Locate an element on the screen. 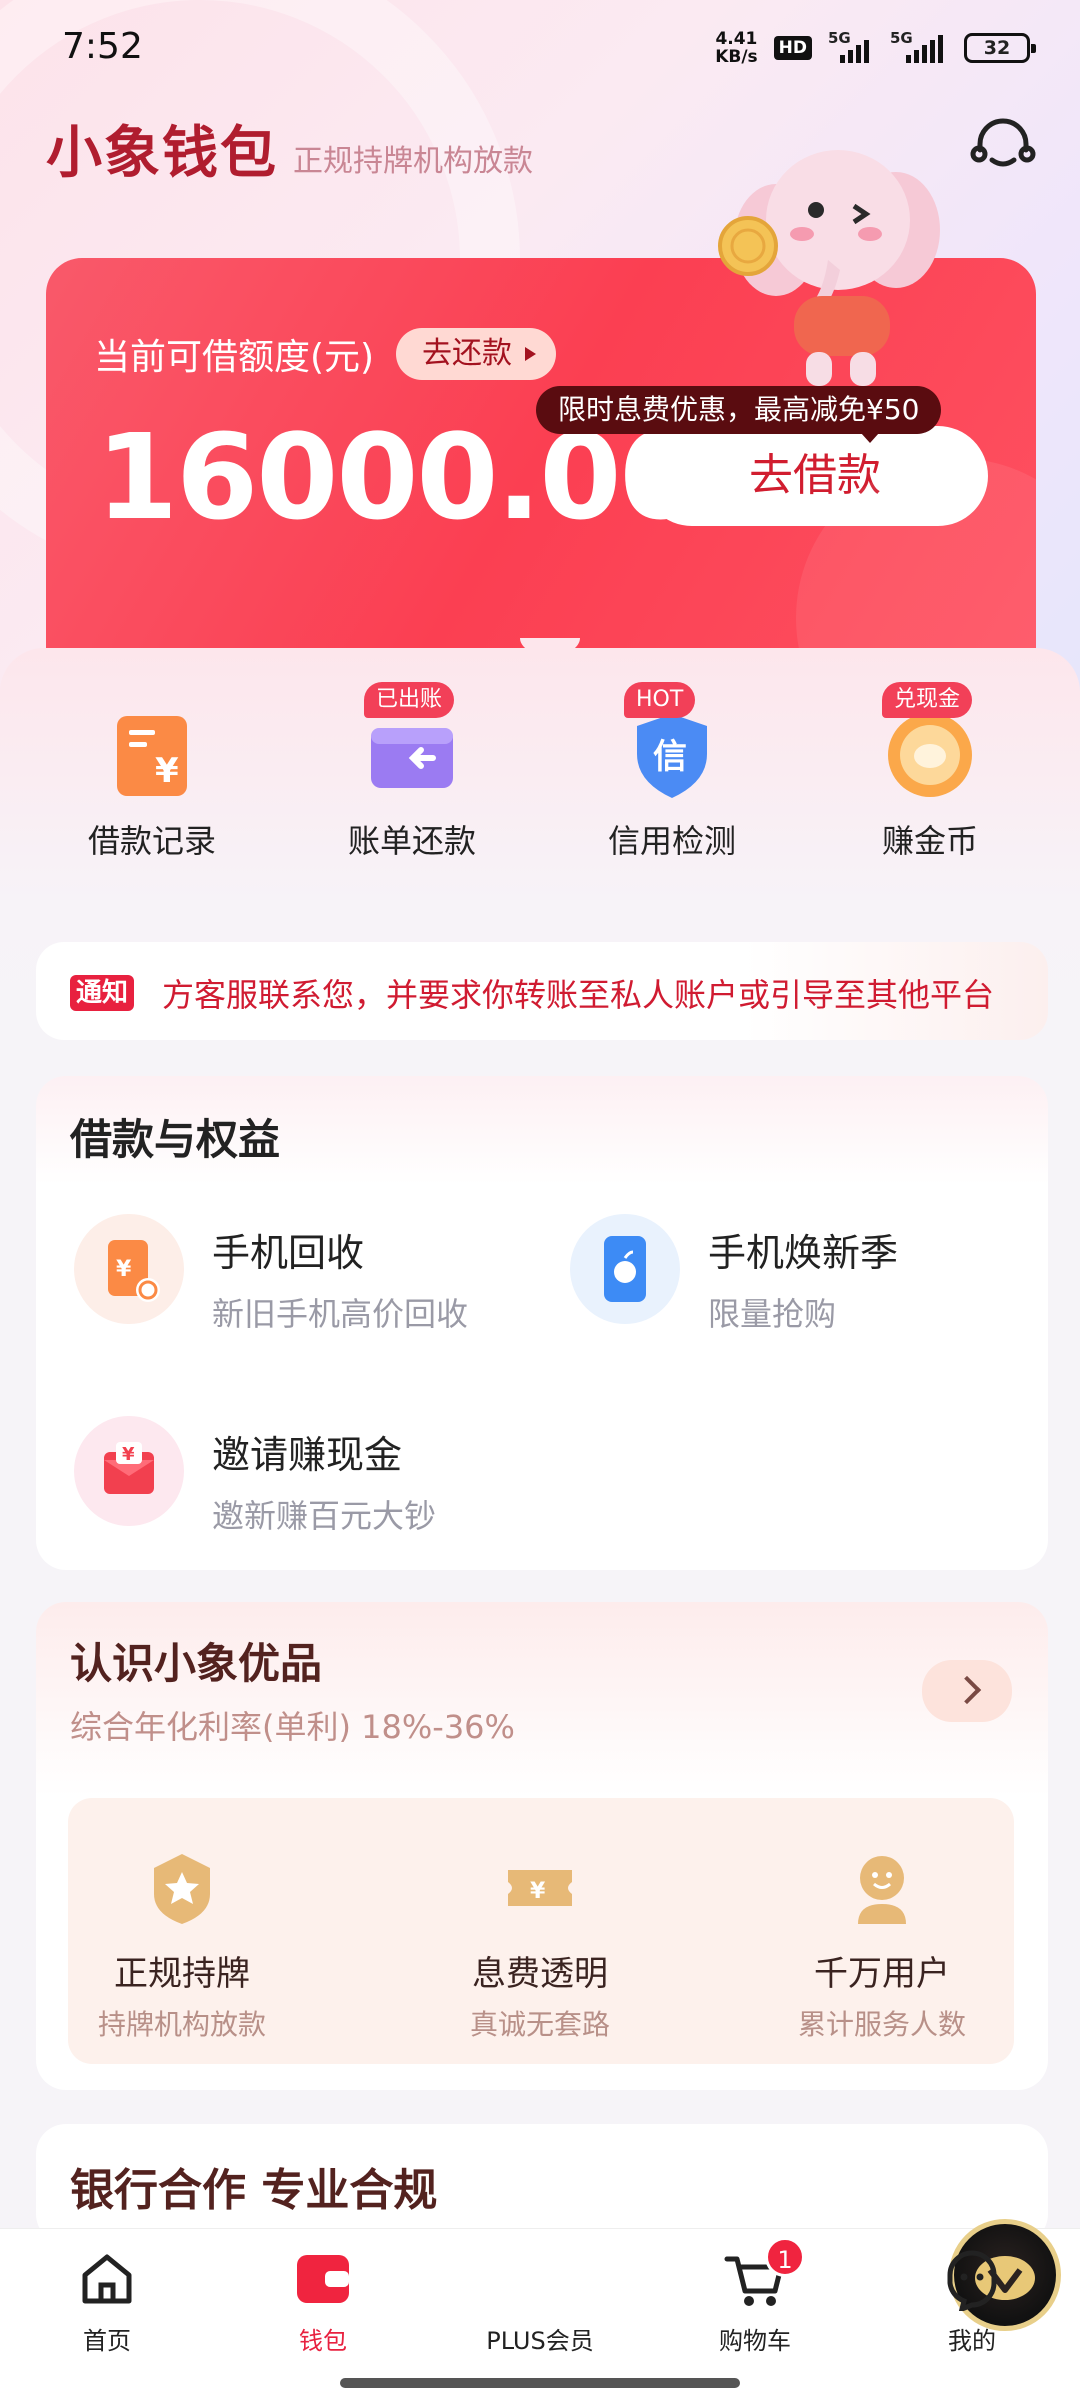  cart-count-badge: 1 is located at coordinates (785, 2257).